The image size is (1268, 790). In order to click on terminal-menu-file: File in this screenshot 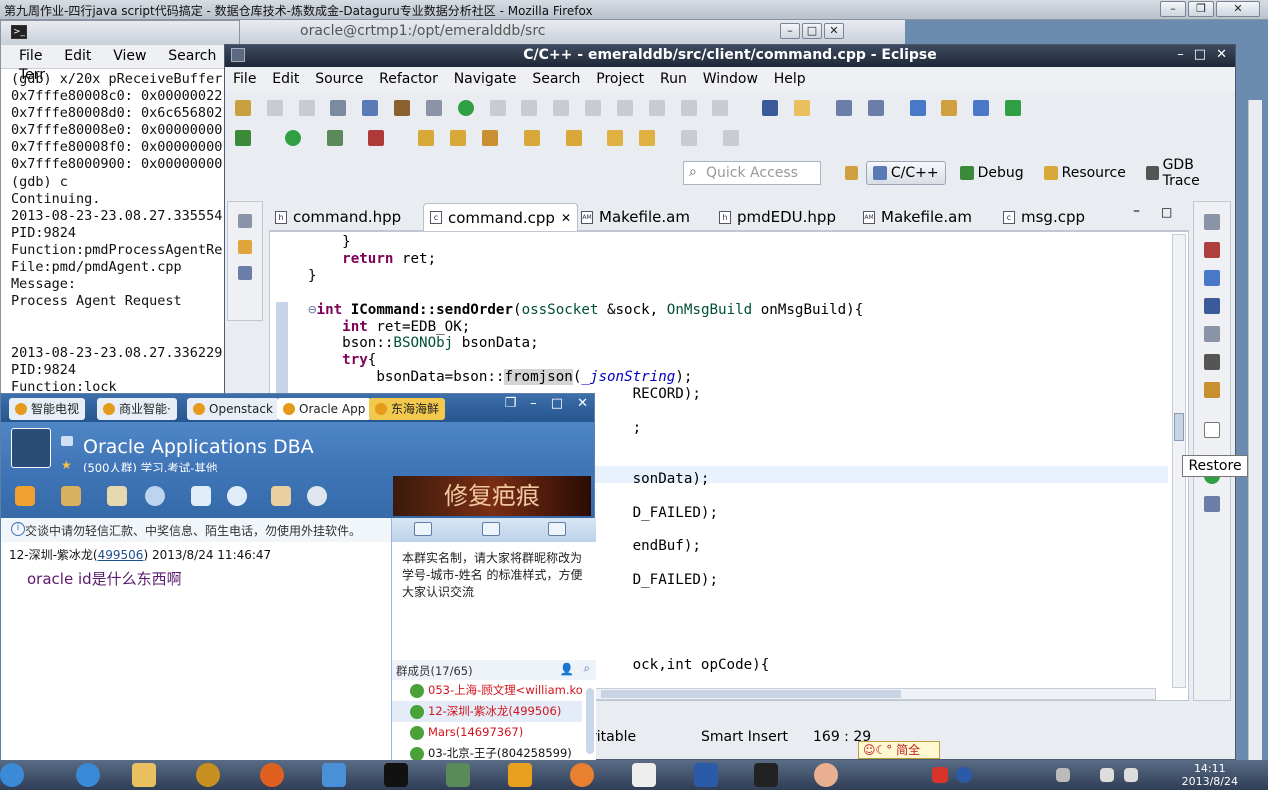, I will do `click(30, 56)`.